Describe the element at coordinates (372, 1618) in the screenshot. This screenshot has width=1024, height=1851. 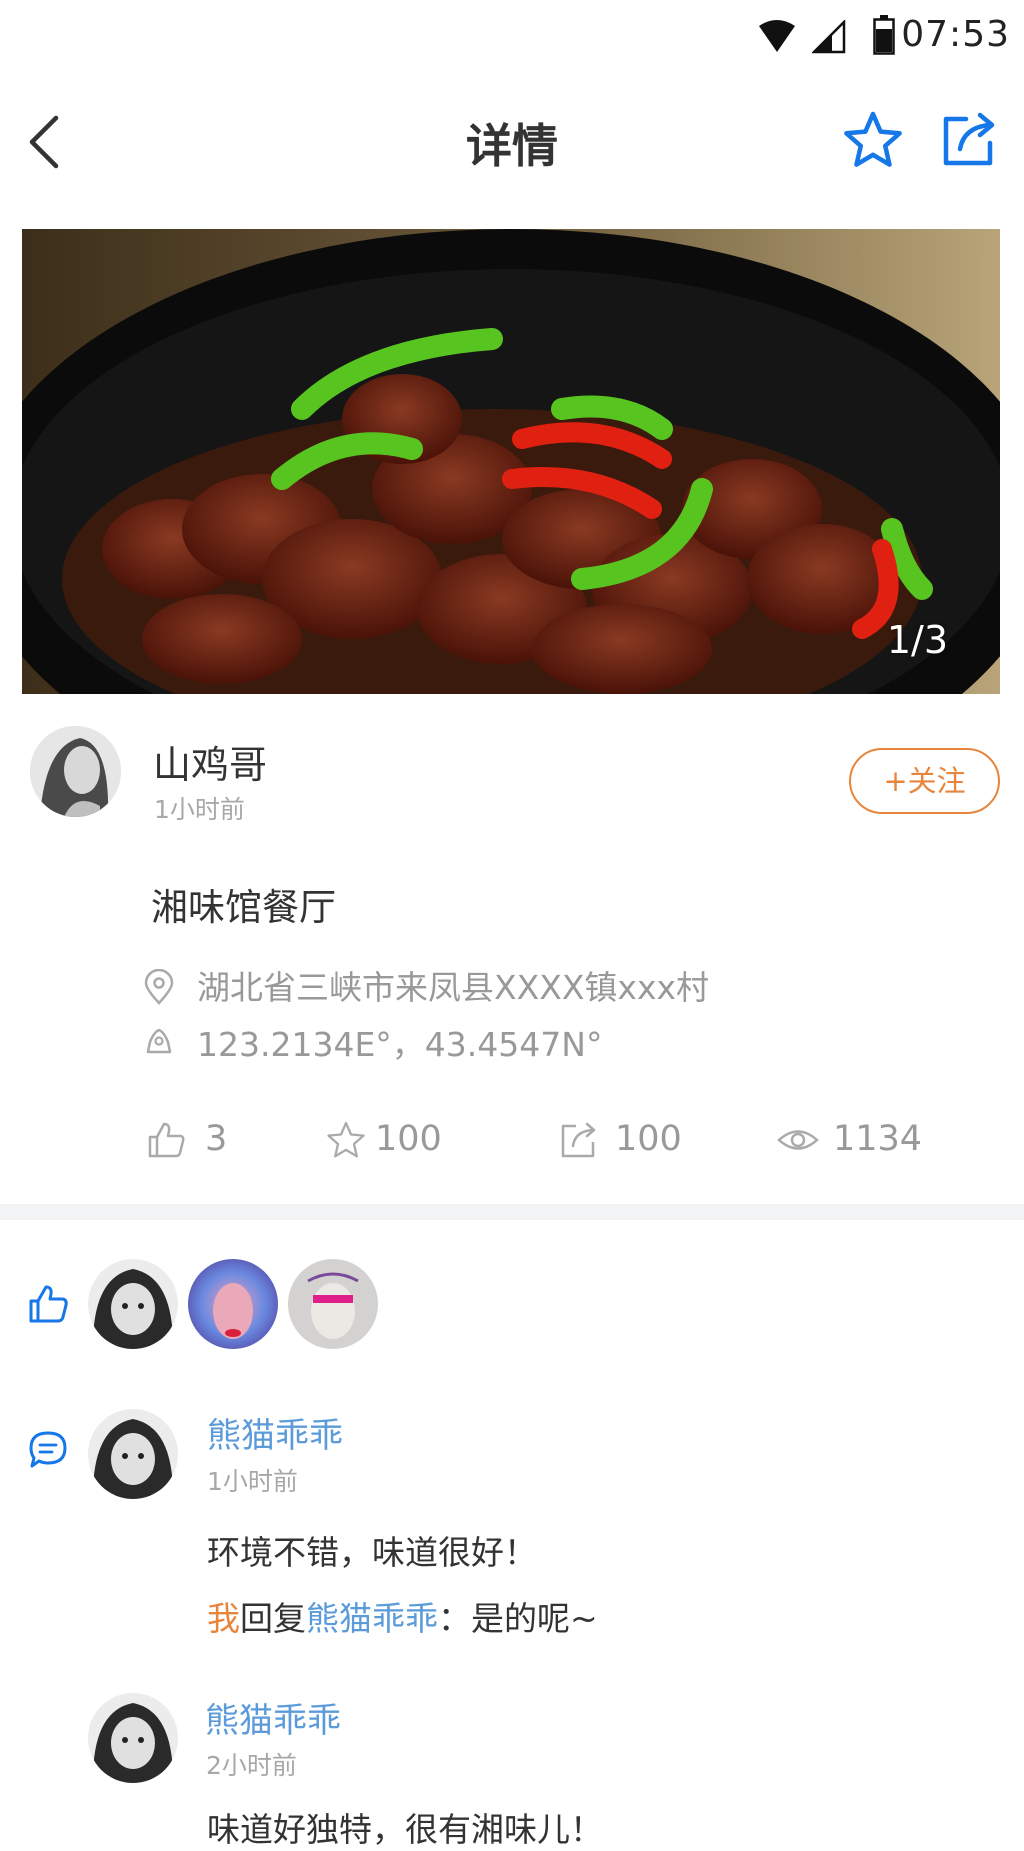
I see `reply-target: 熊猫乖乖` at that location.